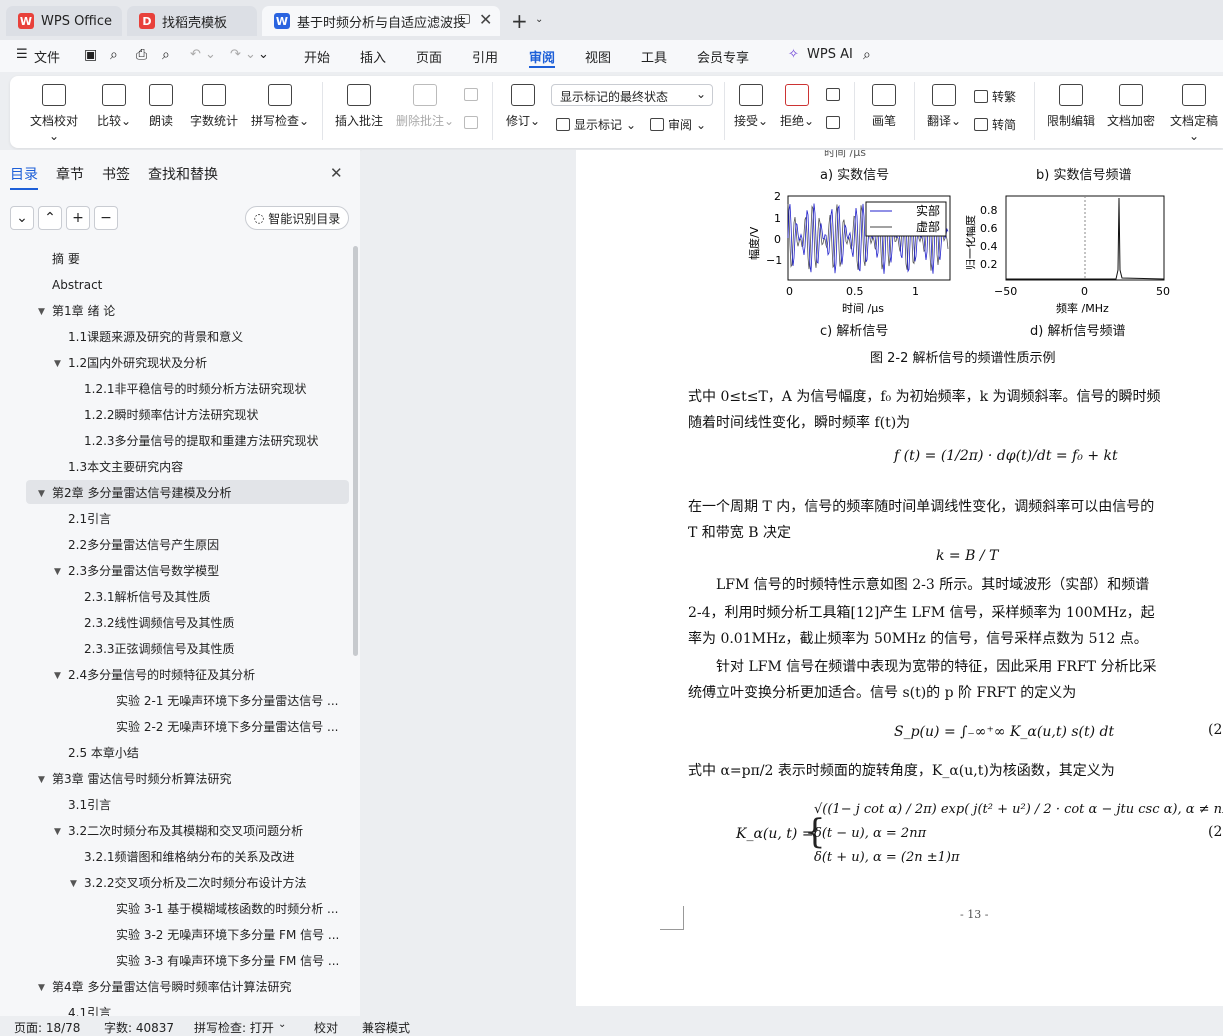  What do you see at coordinates (234, 1027) in the screenshot?
I see `spell-check-status: 拼写检查: 打开` at bounding box center [234, 1027].